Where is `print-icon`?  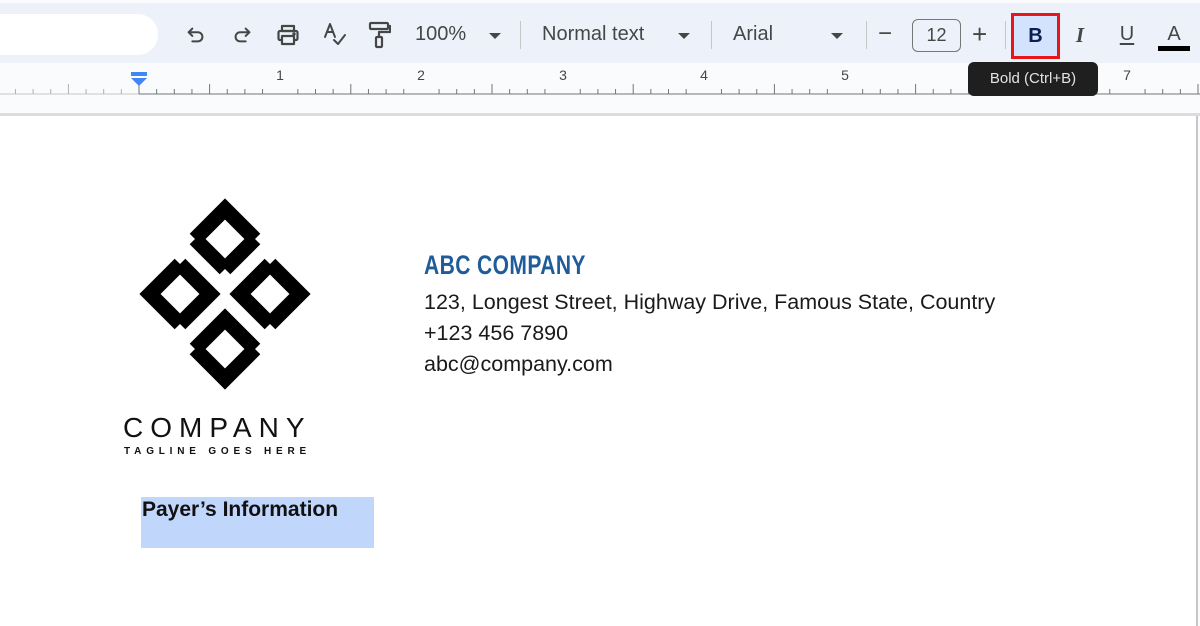
print-icon is located at coordinates (288, 35).